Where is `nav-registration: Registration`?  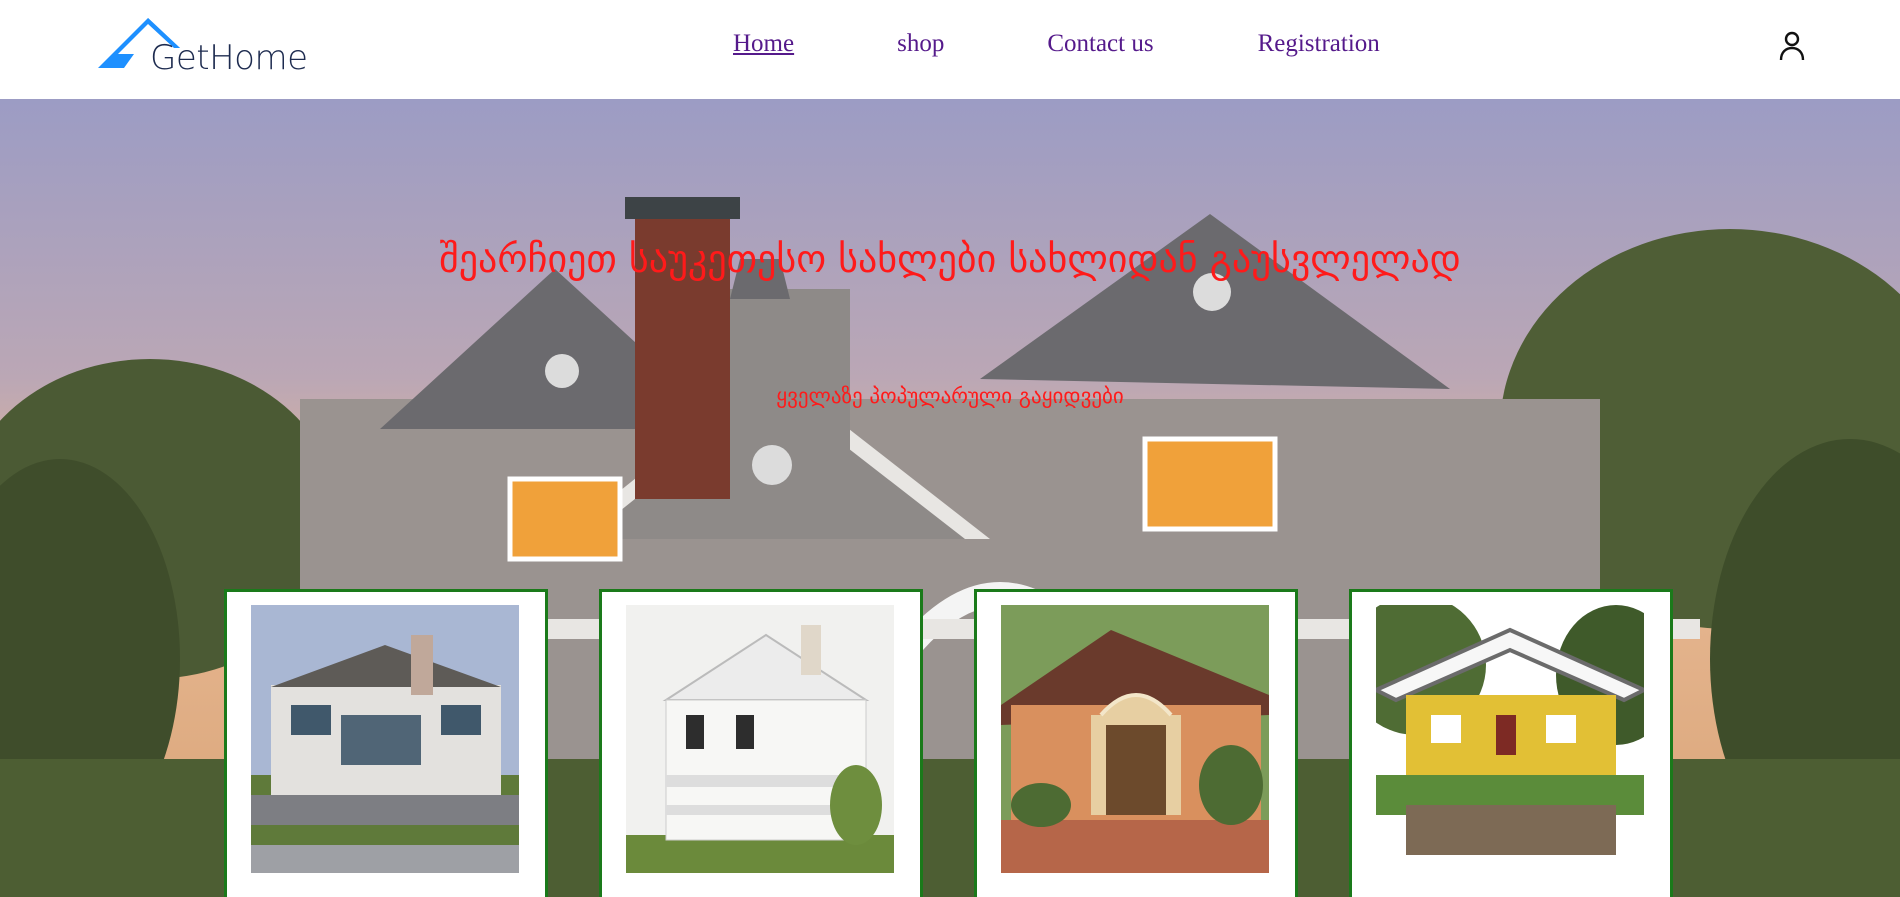 nav-registration: Registration is located at coordinates (1319, 44).